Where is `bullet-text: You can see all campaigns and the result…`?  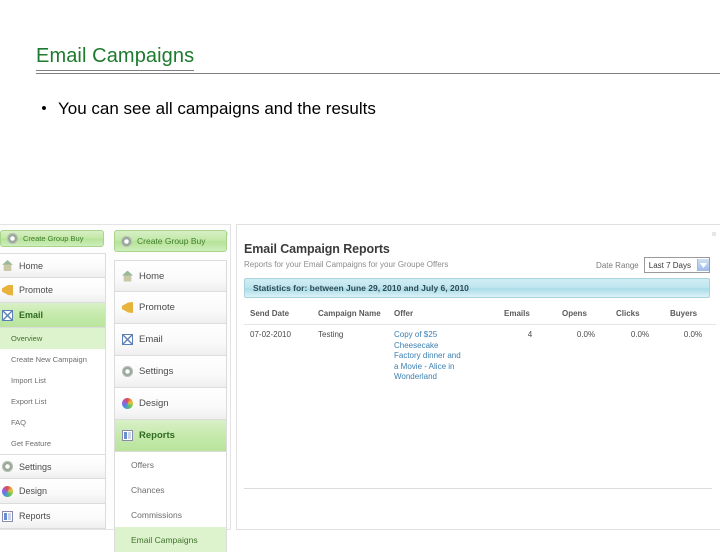 bullet-text: You can see all campaigns and the result… is located at coordinates (217, 108).